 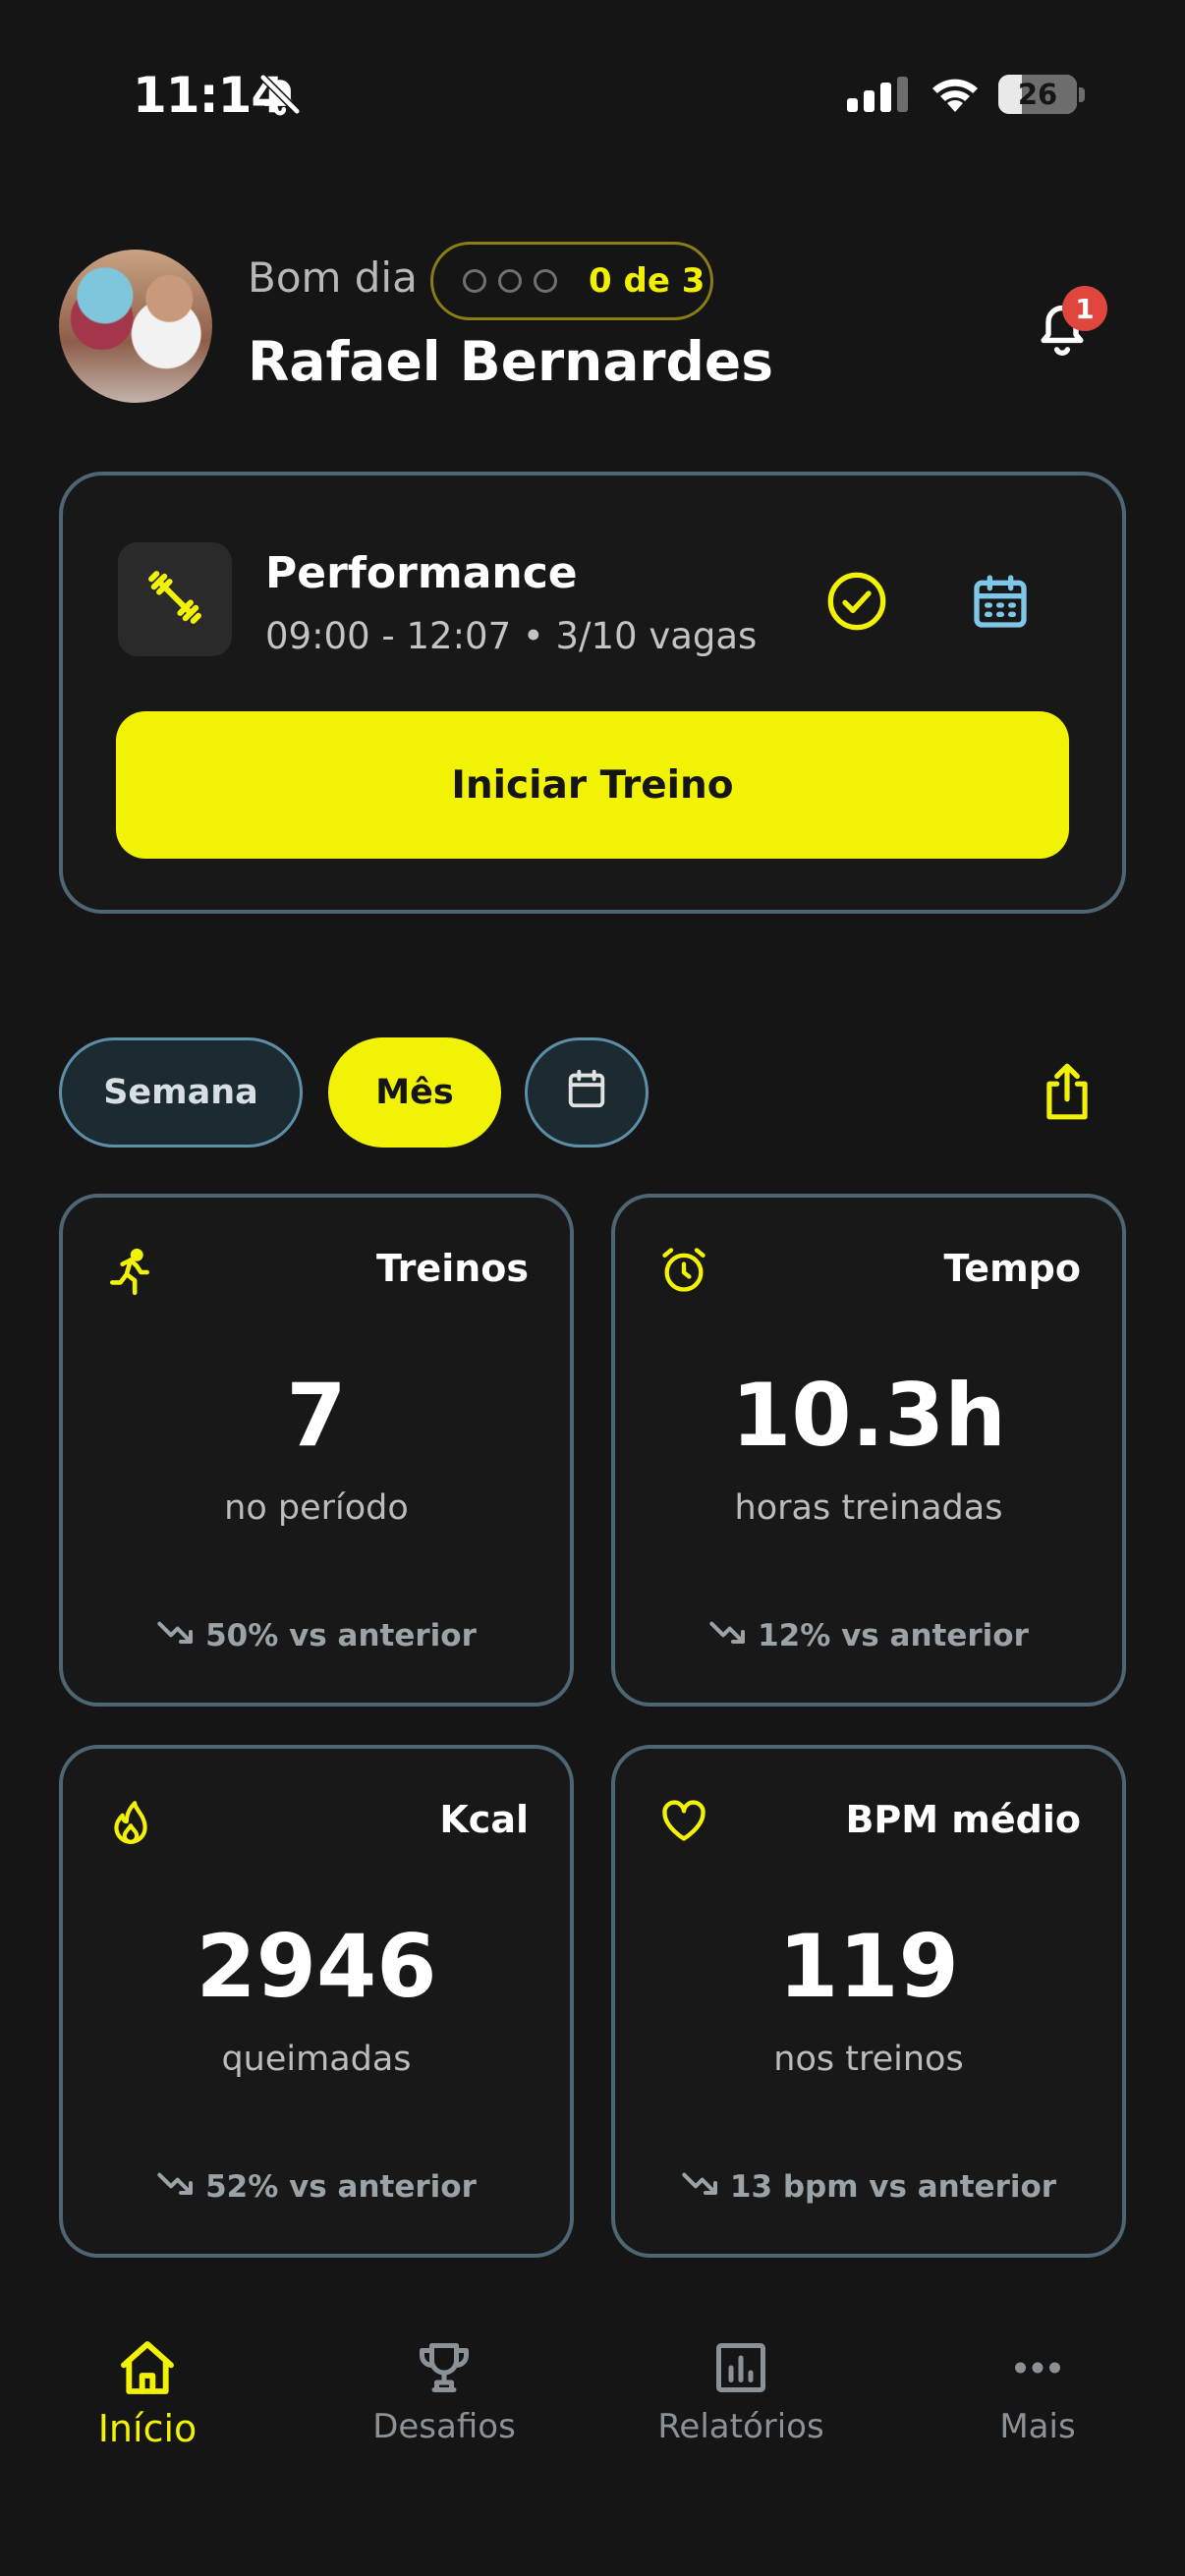 I want to click on stat-trend: 52% vs anterior, so click(x=317, y=2187).